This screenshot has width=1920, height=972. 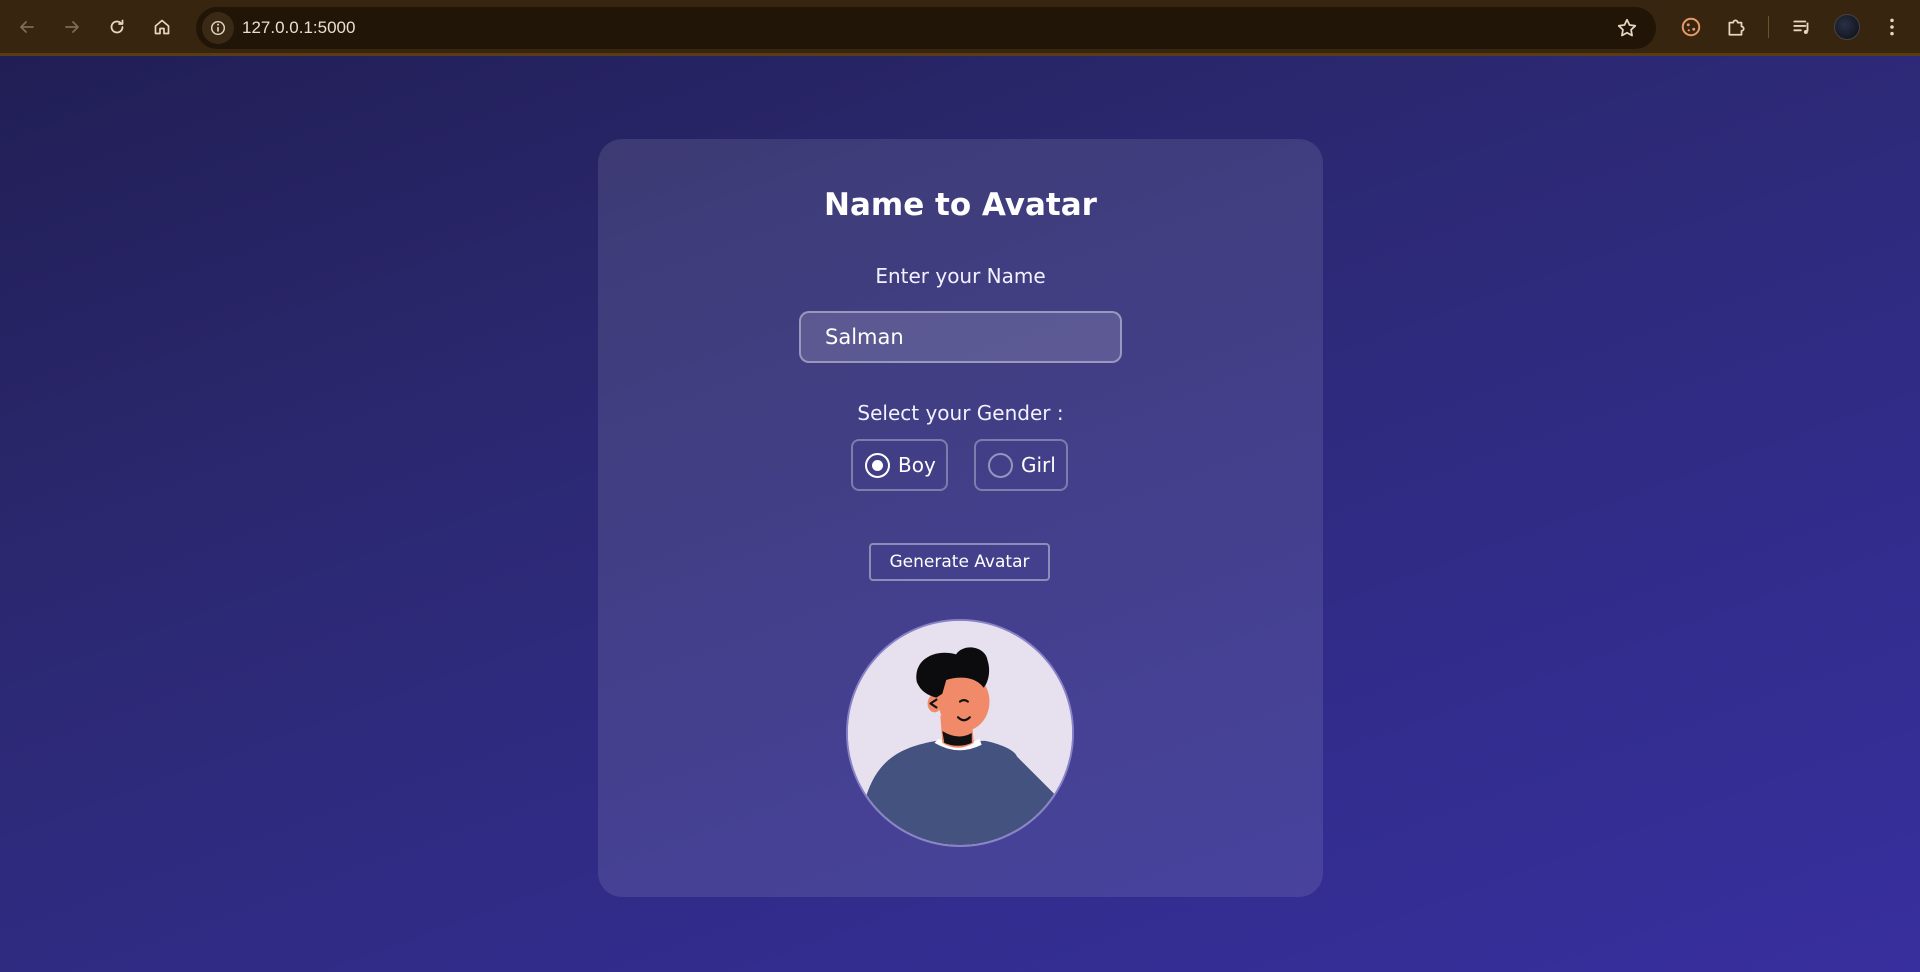 I want to click on bookmark-star-icon, so click(x=1627, y=28).